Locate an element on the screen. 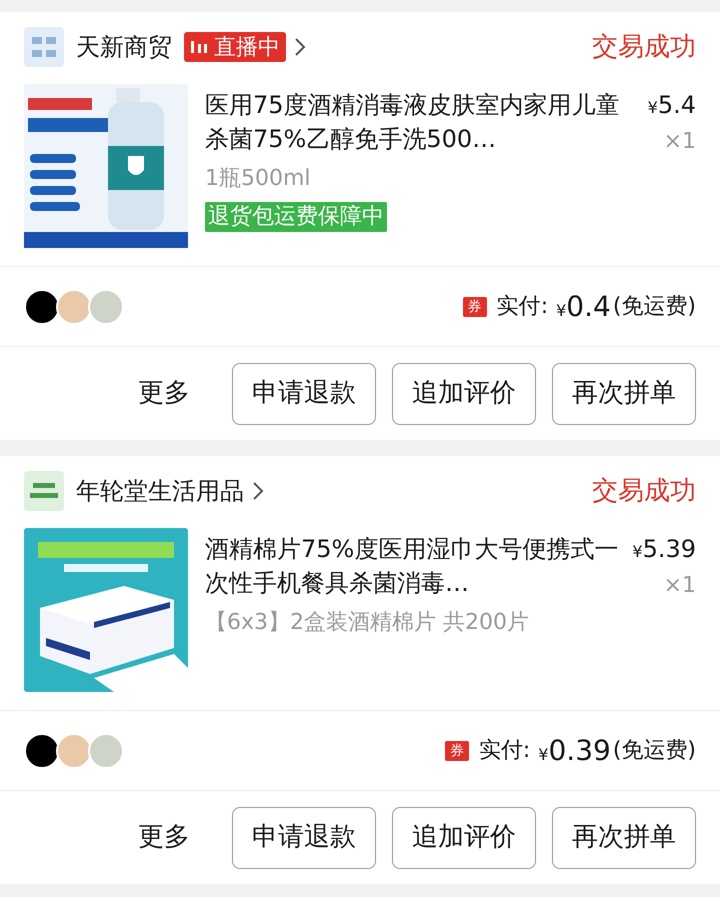 The image size is (720, 897). paid-amount: ¥0.39 is located at coordinates (574, 750).